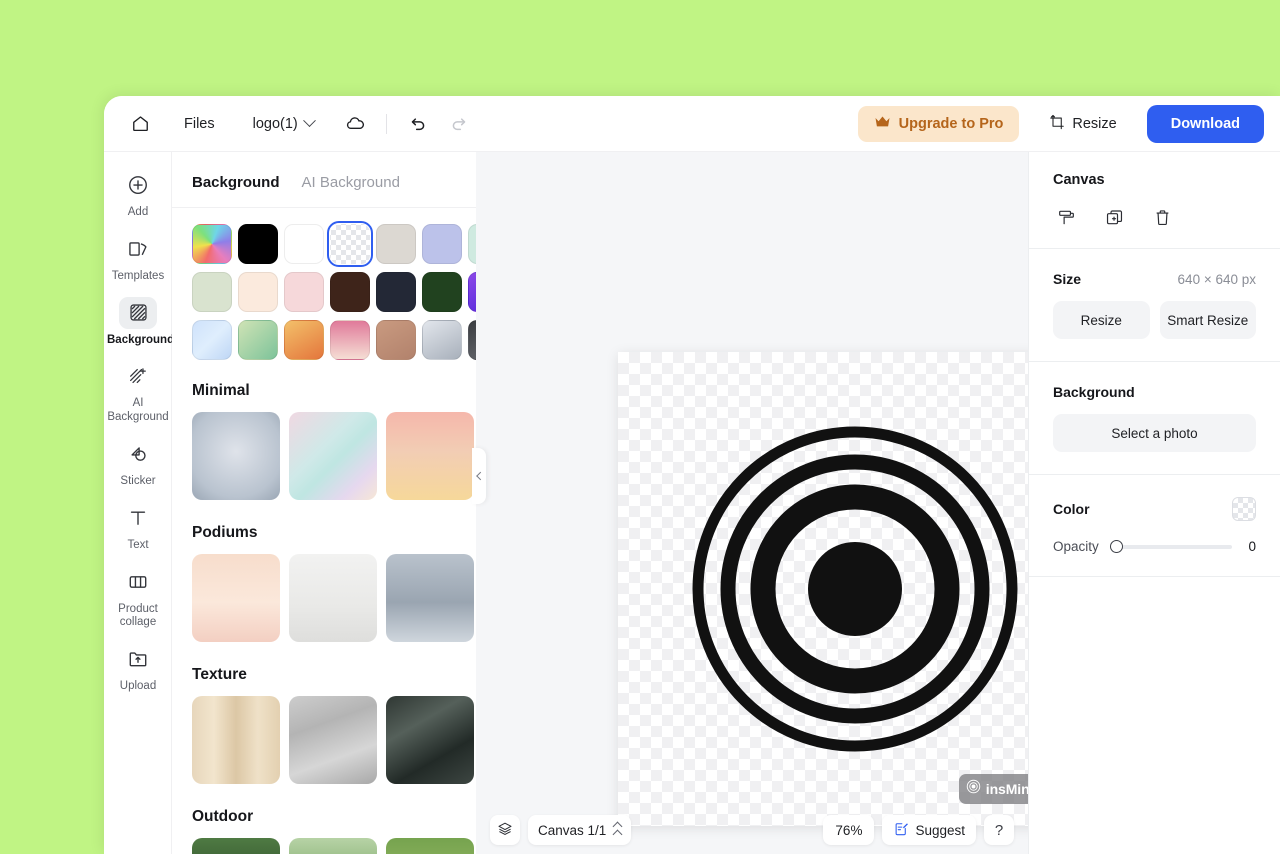  I want to click on suggest-label: Suggest, so click(940, 830).